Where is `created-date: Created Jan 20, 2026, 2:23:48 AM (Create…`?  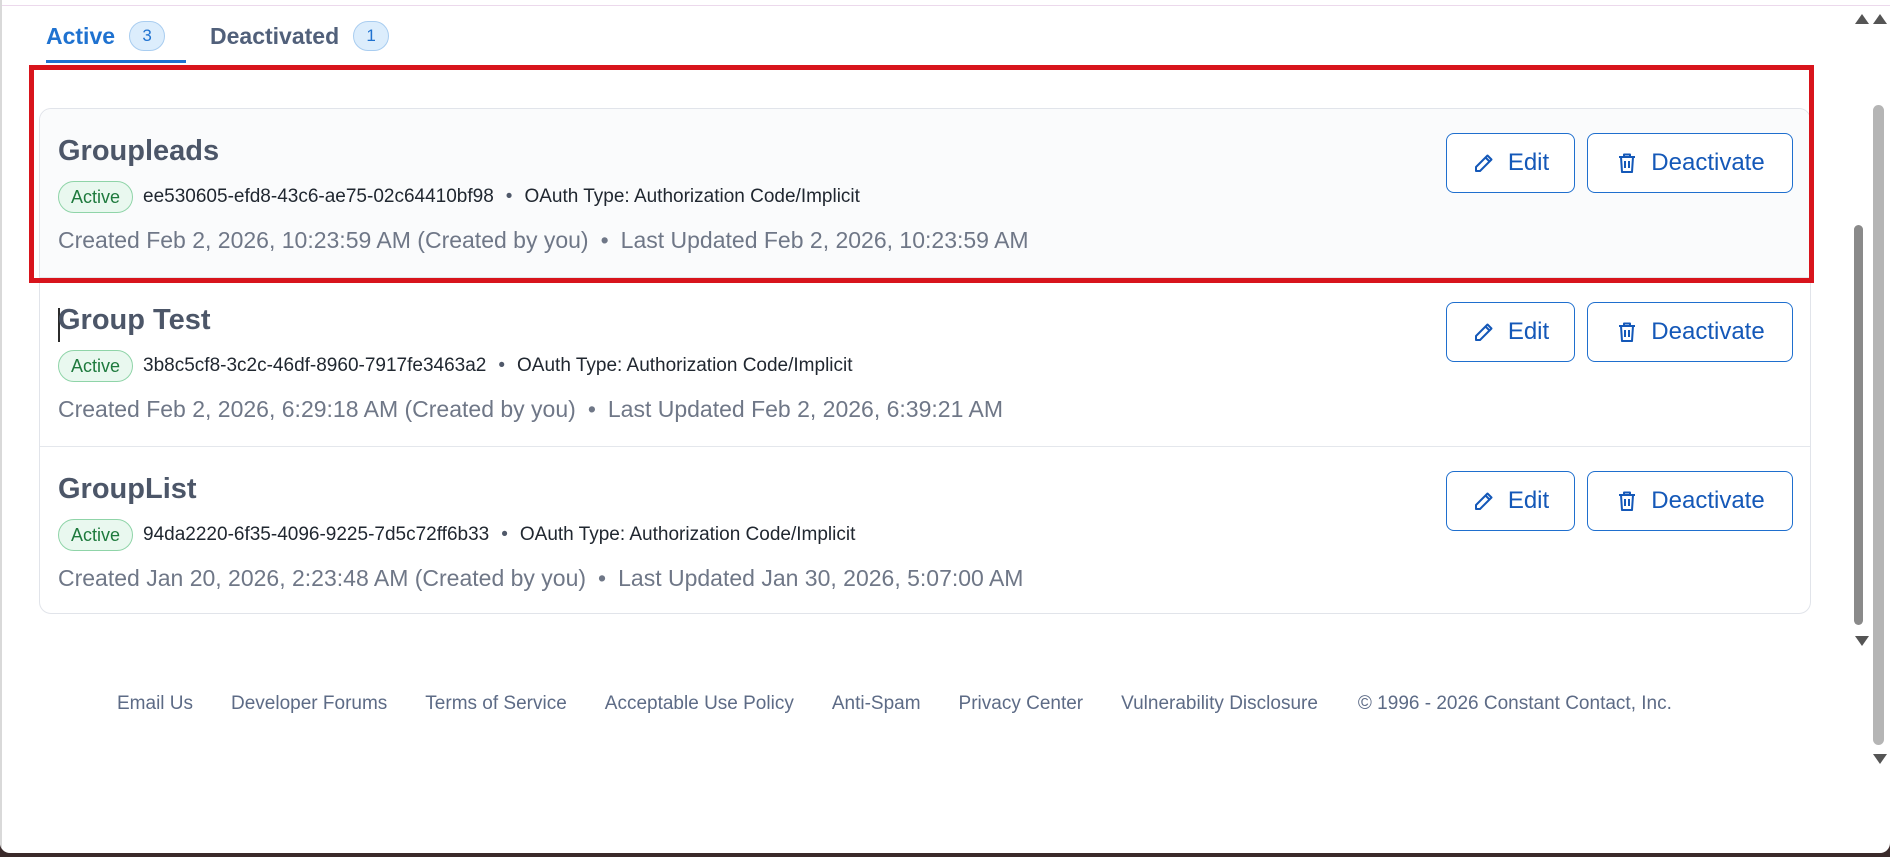 created-date: Created Jan 20, 2026, 2:23:48 AM (Create… is located at coordinates (322, 578).